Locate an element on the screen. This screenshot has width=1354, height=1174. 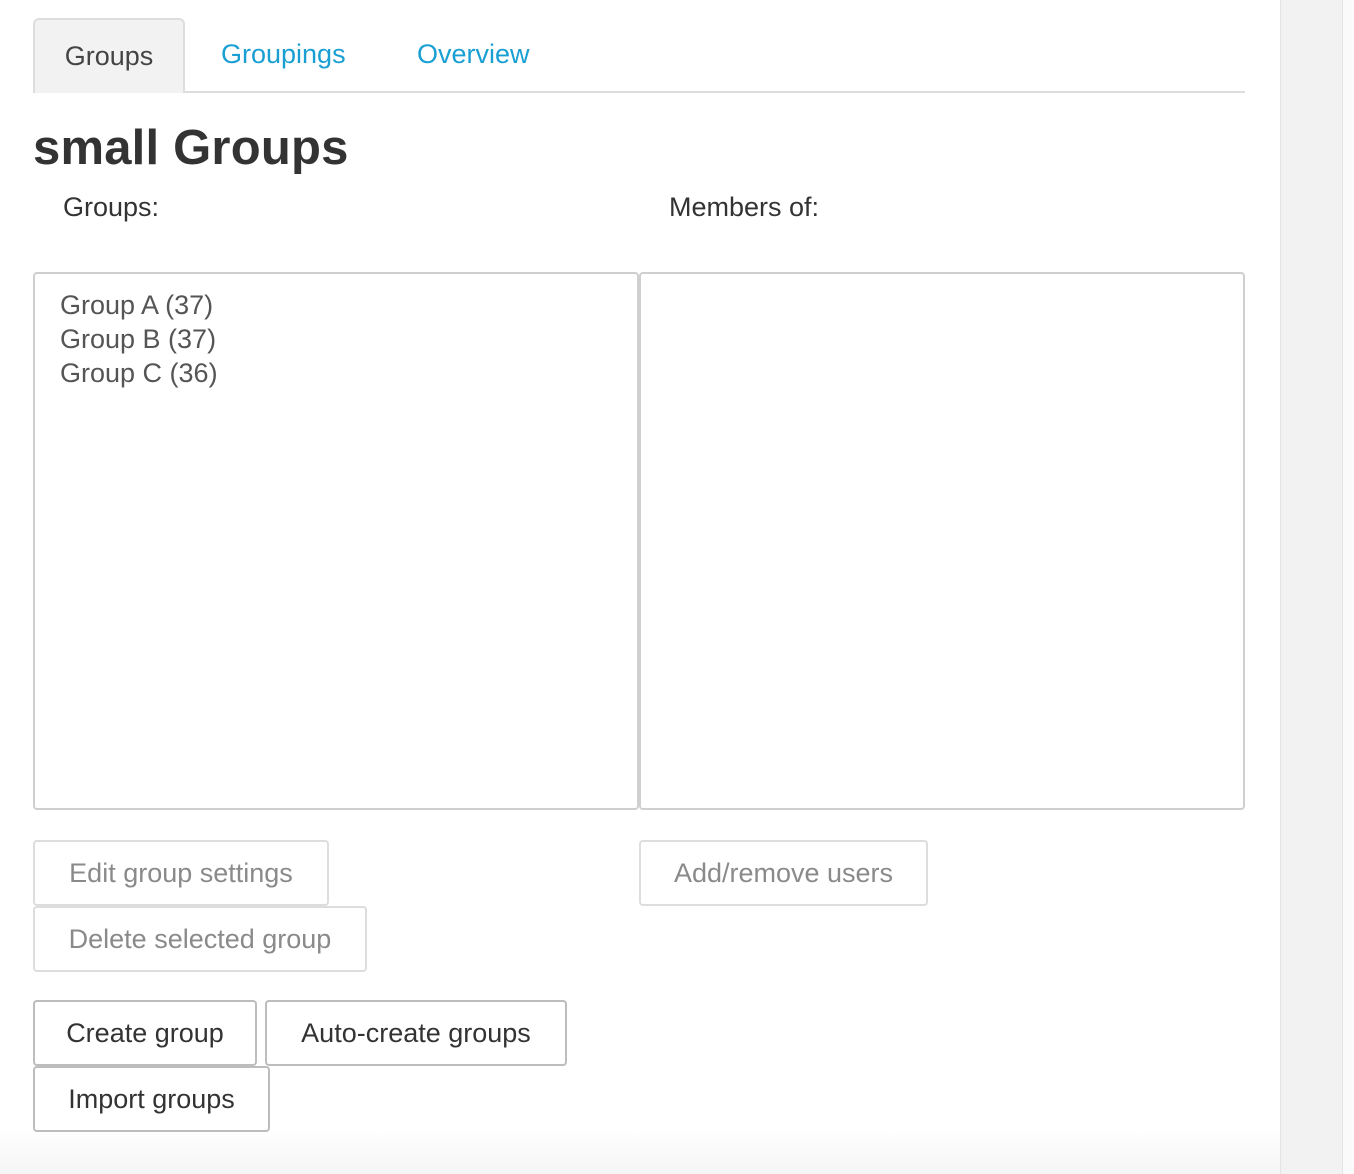
edit-group-settings-button: Edit group settings is located at coordinates (181, 873).